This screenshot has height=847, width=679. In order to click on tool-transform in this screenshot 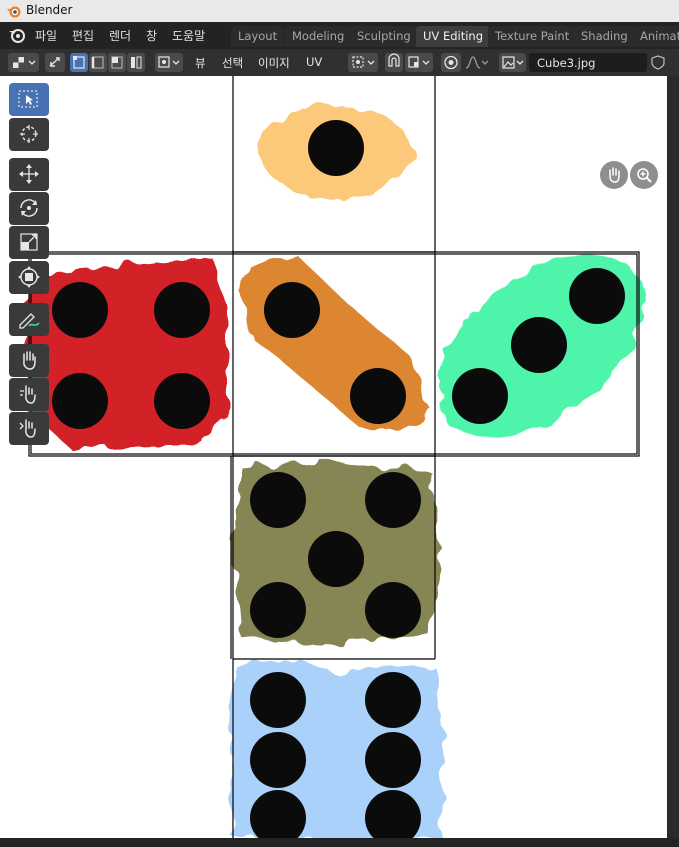, I will do `click(29, 277)`.